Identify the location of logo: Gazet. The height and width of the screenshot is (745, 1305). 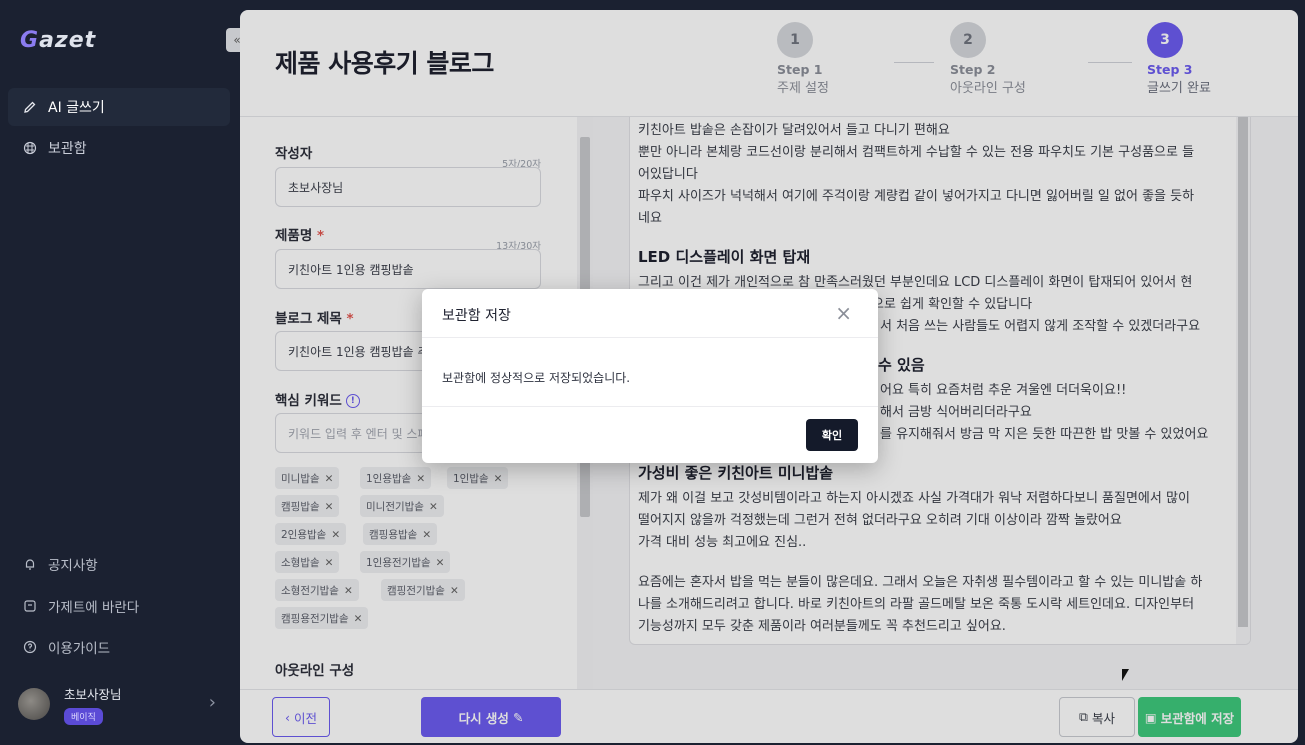
(58, 40).